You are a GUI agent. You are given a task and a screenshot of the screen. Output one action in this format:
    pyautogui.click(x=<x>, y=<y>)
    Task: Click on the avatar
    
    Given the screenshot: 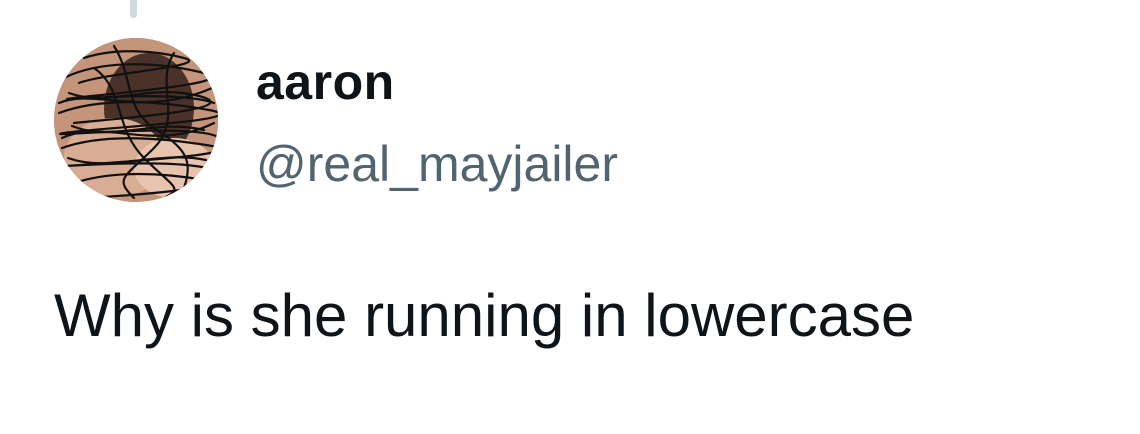 What is the action you would take?
    pyautogui.click(x=136, y=120)
    